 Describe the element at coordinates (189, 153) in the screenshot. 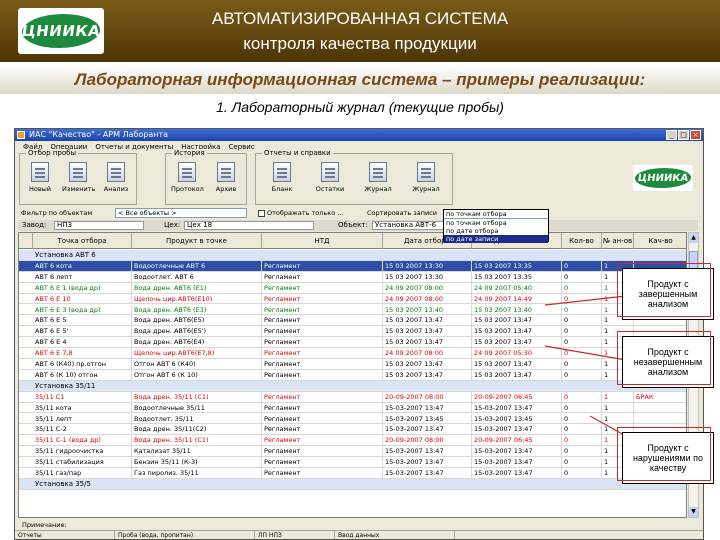

I see `toolbar-group-title: История` at that location.